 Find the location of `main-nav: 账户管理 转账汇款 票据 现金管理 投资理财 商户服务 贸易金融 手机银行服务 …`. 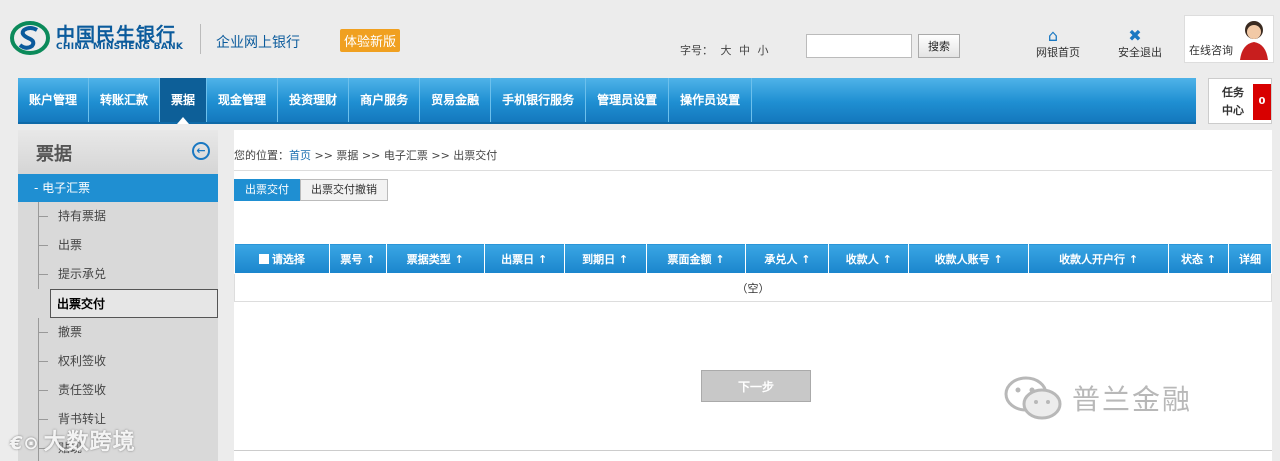

main-nav: 账户管理 转账汇款 票据 现金管理 投资理财 商户服务 贸易金融 手机银行服务 … is located at coordinates (607, 101).